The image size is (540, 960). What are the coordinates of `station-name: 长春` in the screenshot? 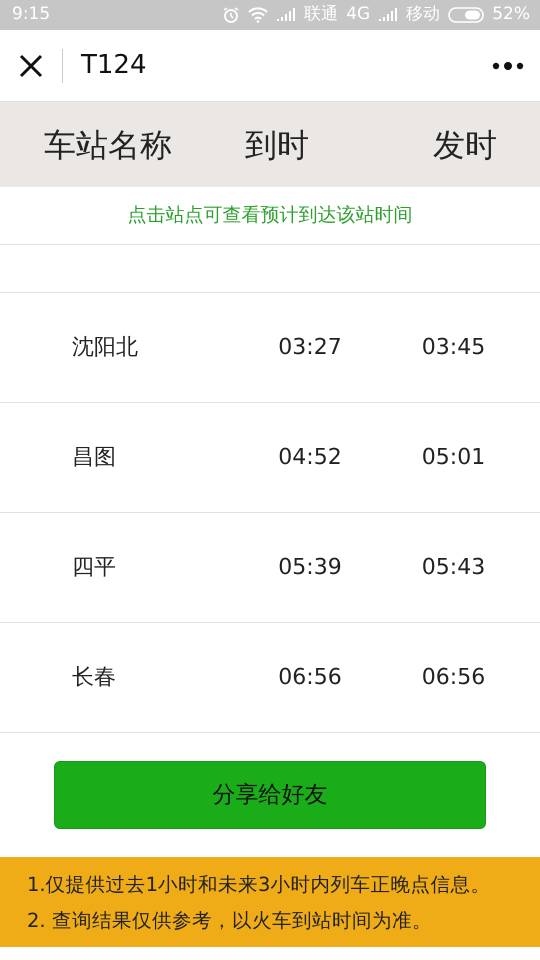 It's located at (94, 677).